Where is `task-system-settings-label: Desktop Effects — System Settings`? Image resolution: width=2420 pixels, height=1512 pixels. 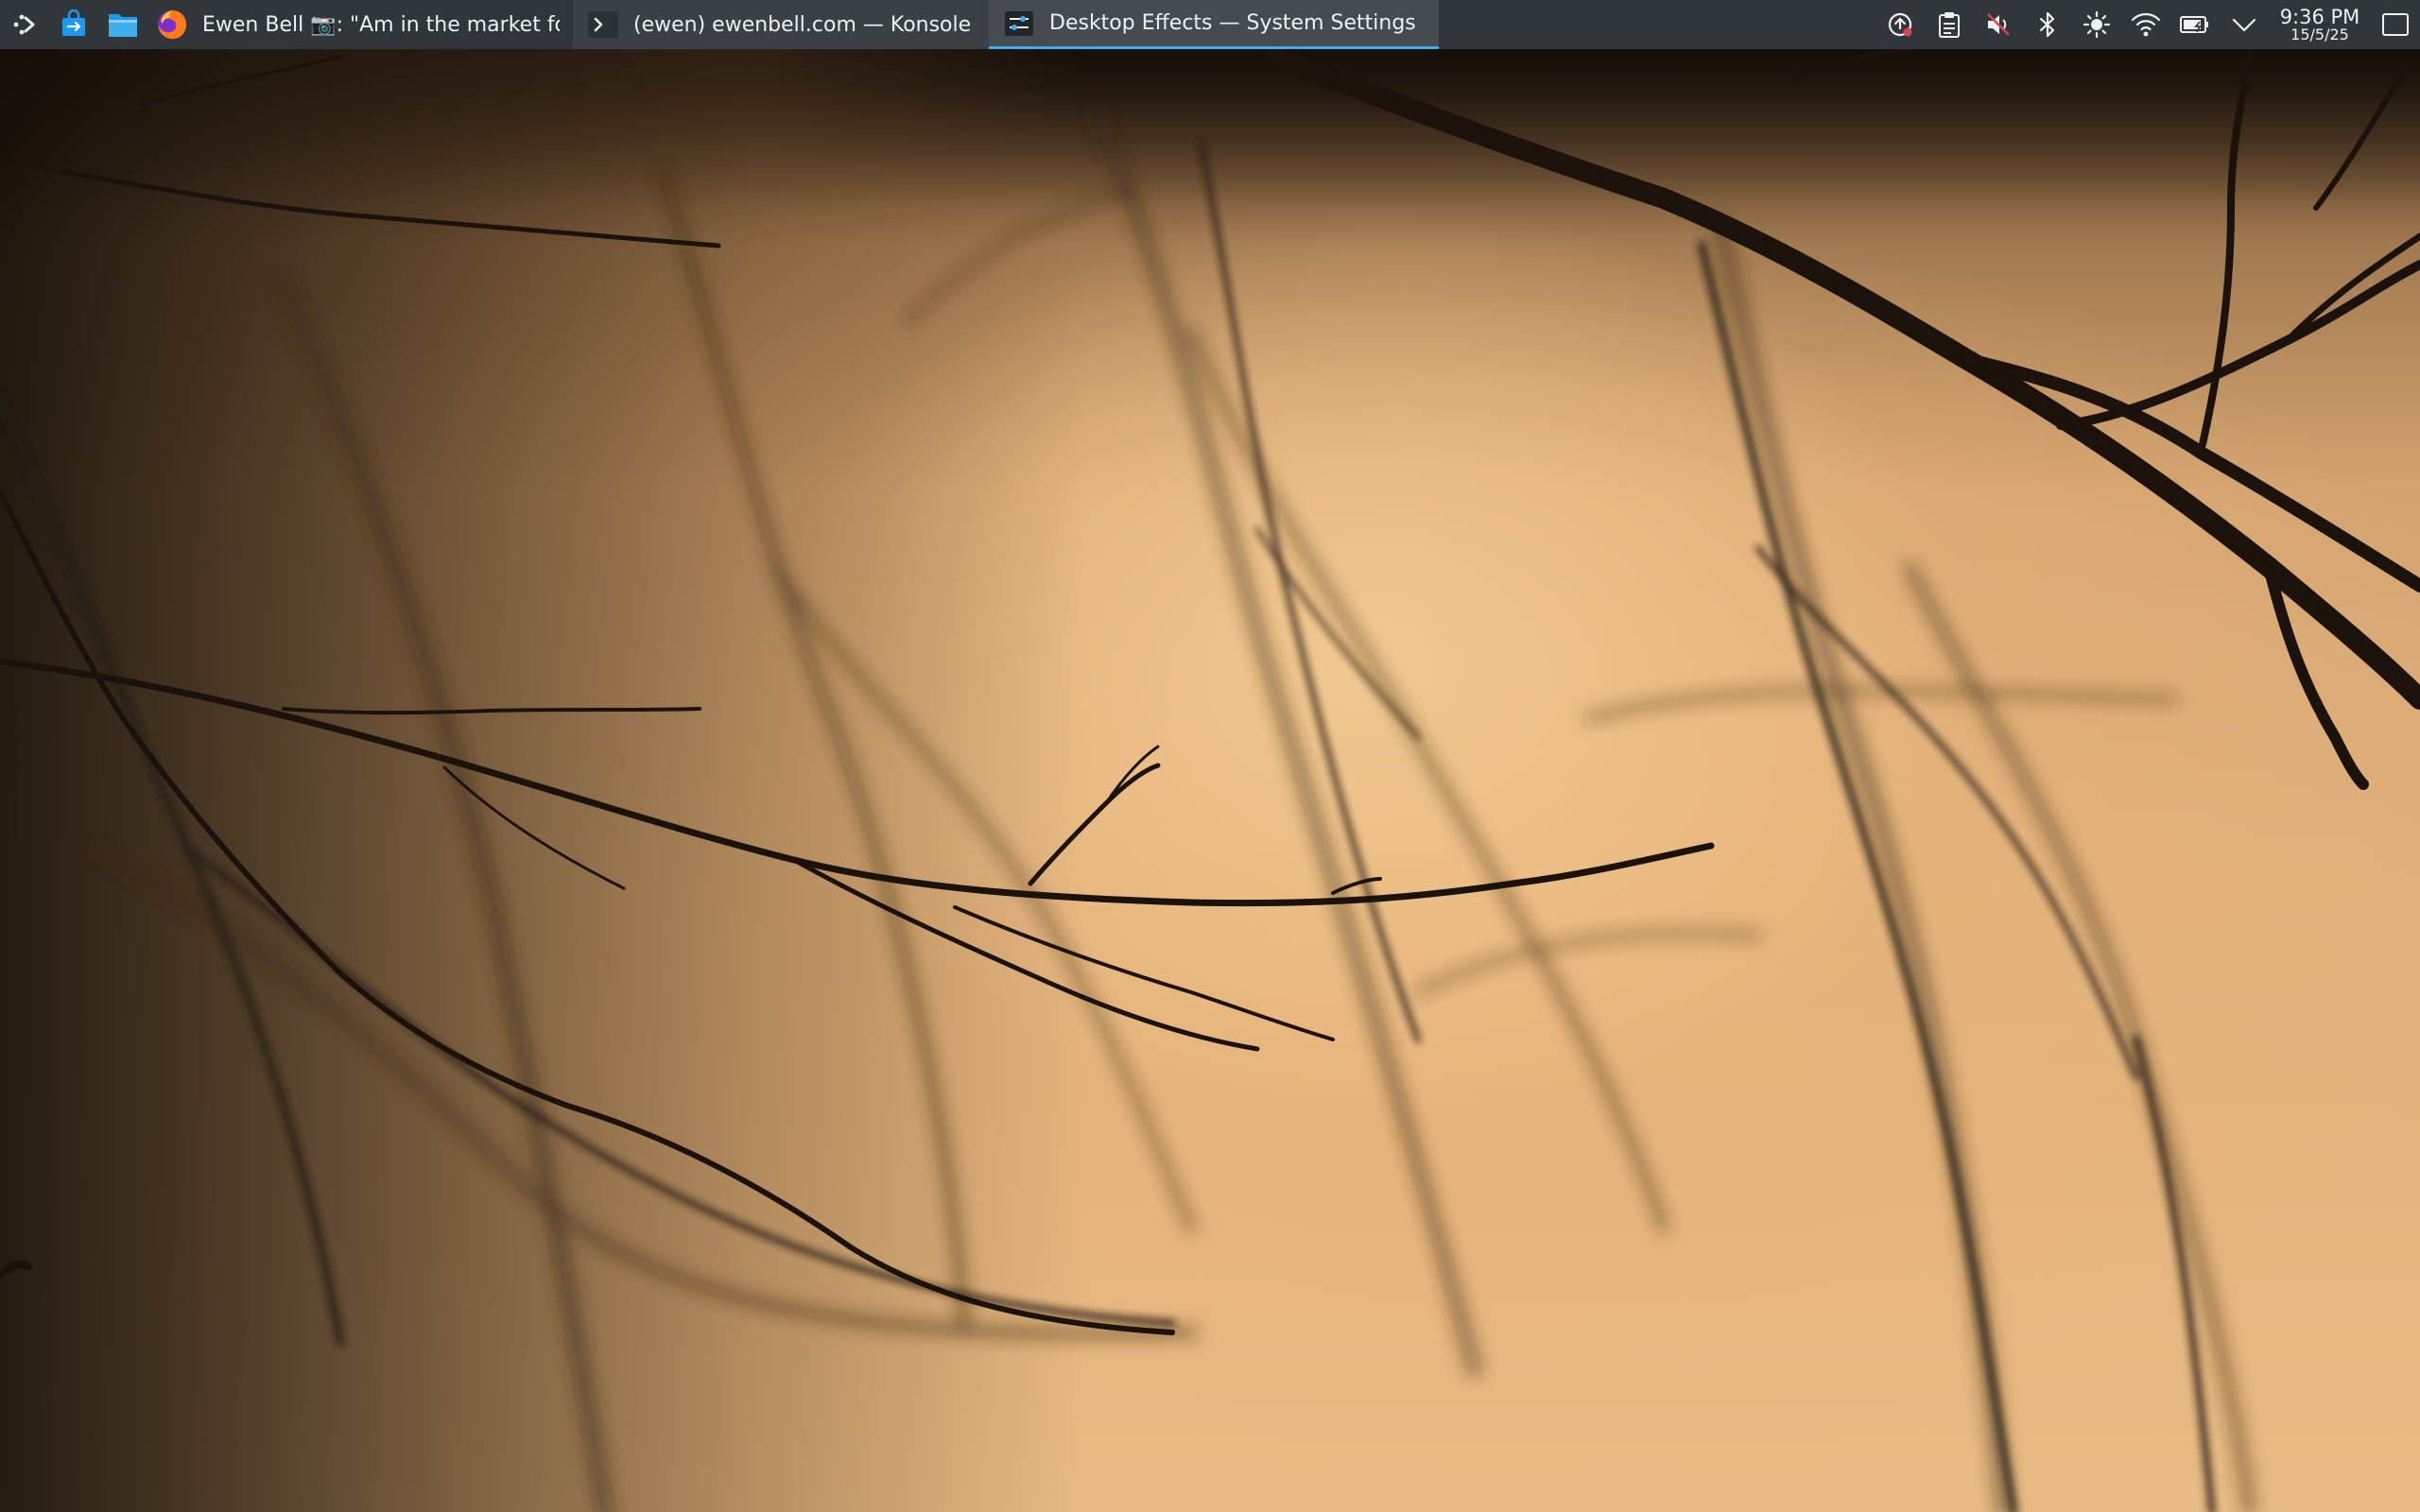 task-system-settings-label: Desktop Effects — System Settings is located at coordinates (1232, 23).